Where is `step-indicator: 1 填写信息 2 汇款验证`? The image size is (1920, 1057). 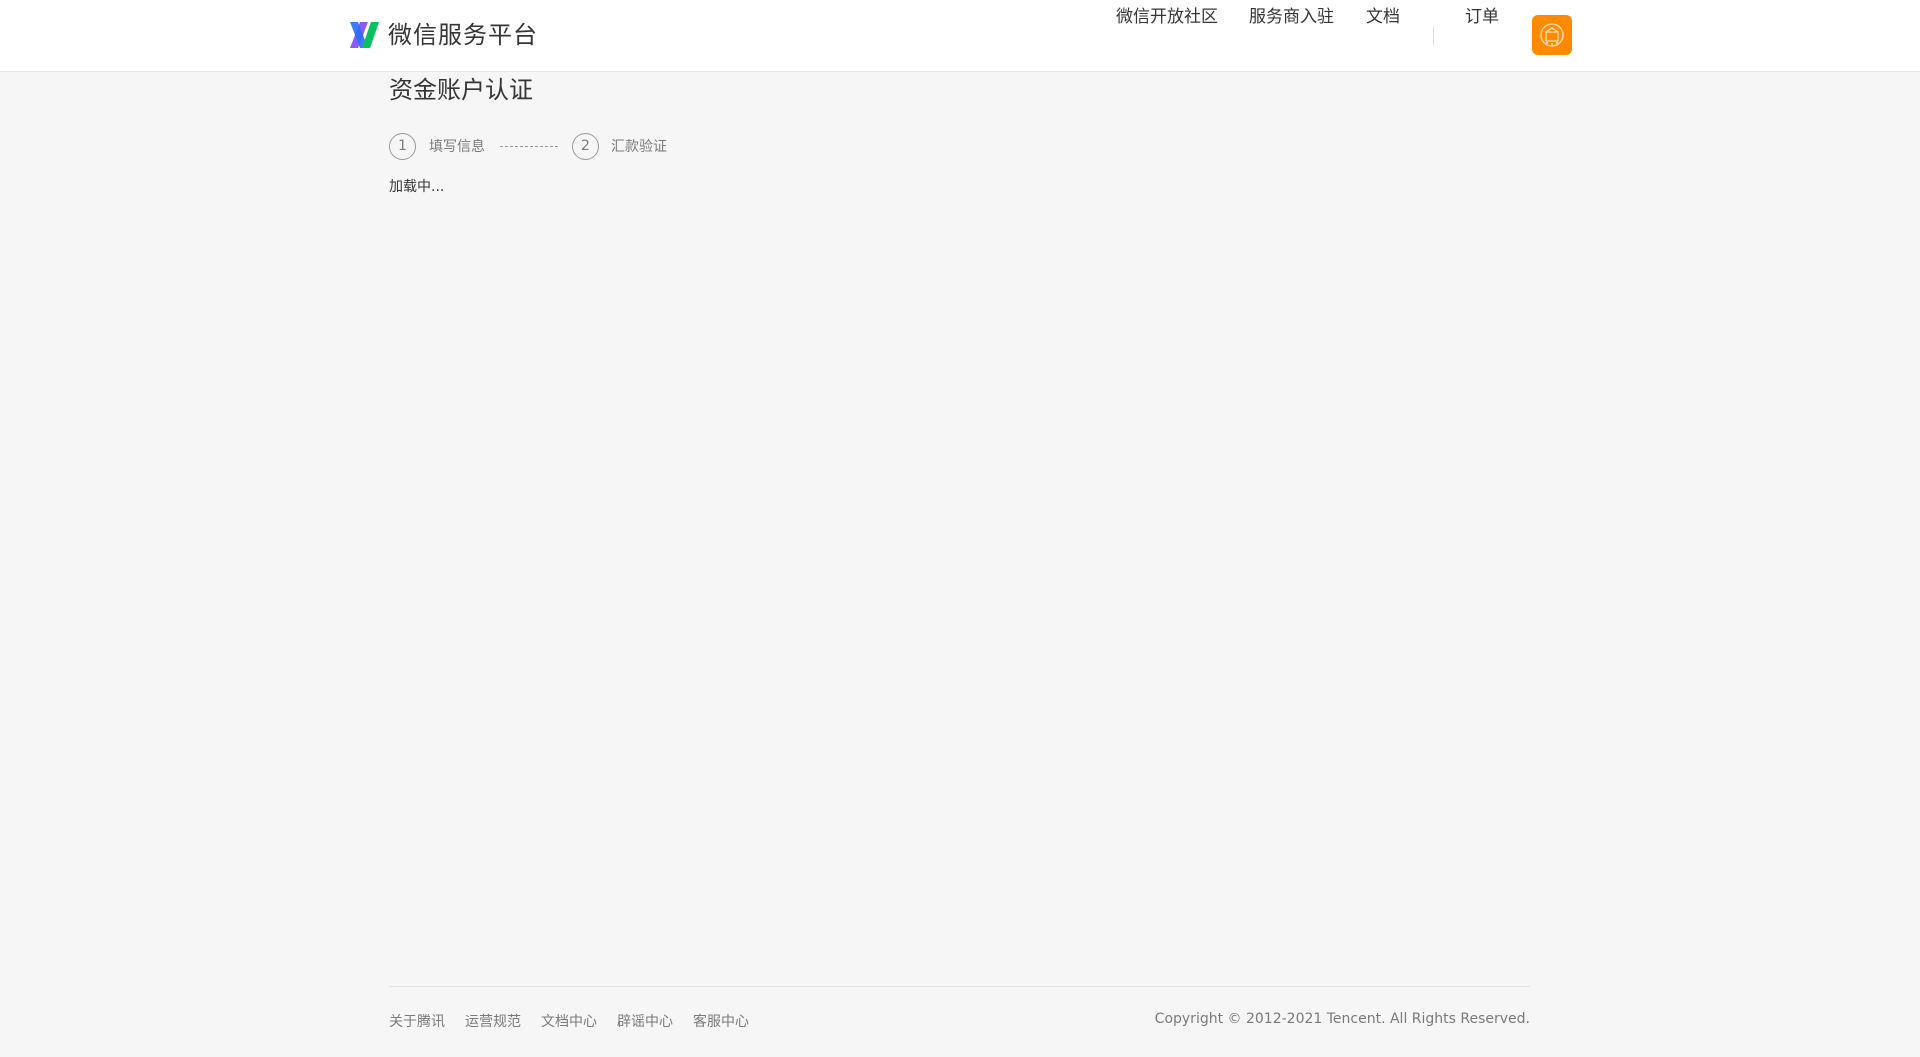
step-indicator: 1 填写信息 2 汇款验证 is located at coordinates (589, 147).